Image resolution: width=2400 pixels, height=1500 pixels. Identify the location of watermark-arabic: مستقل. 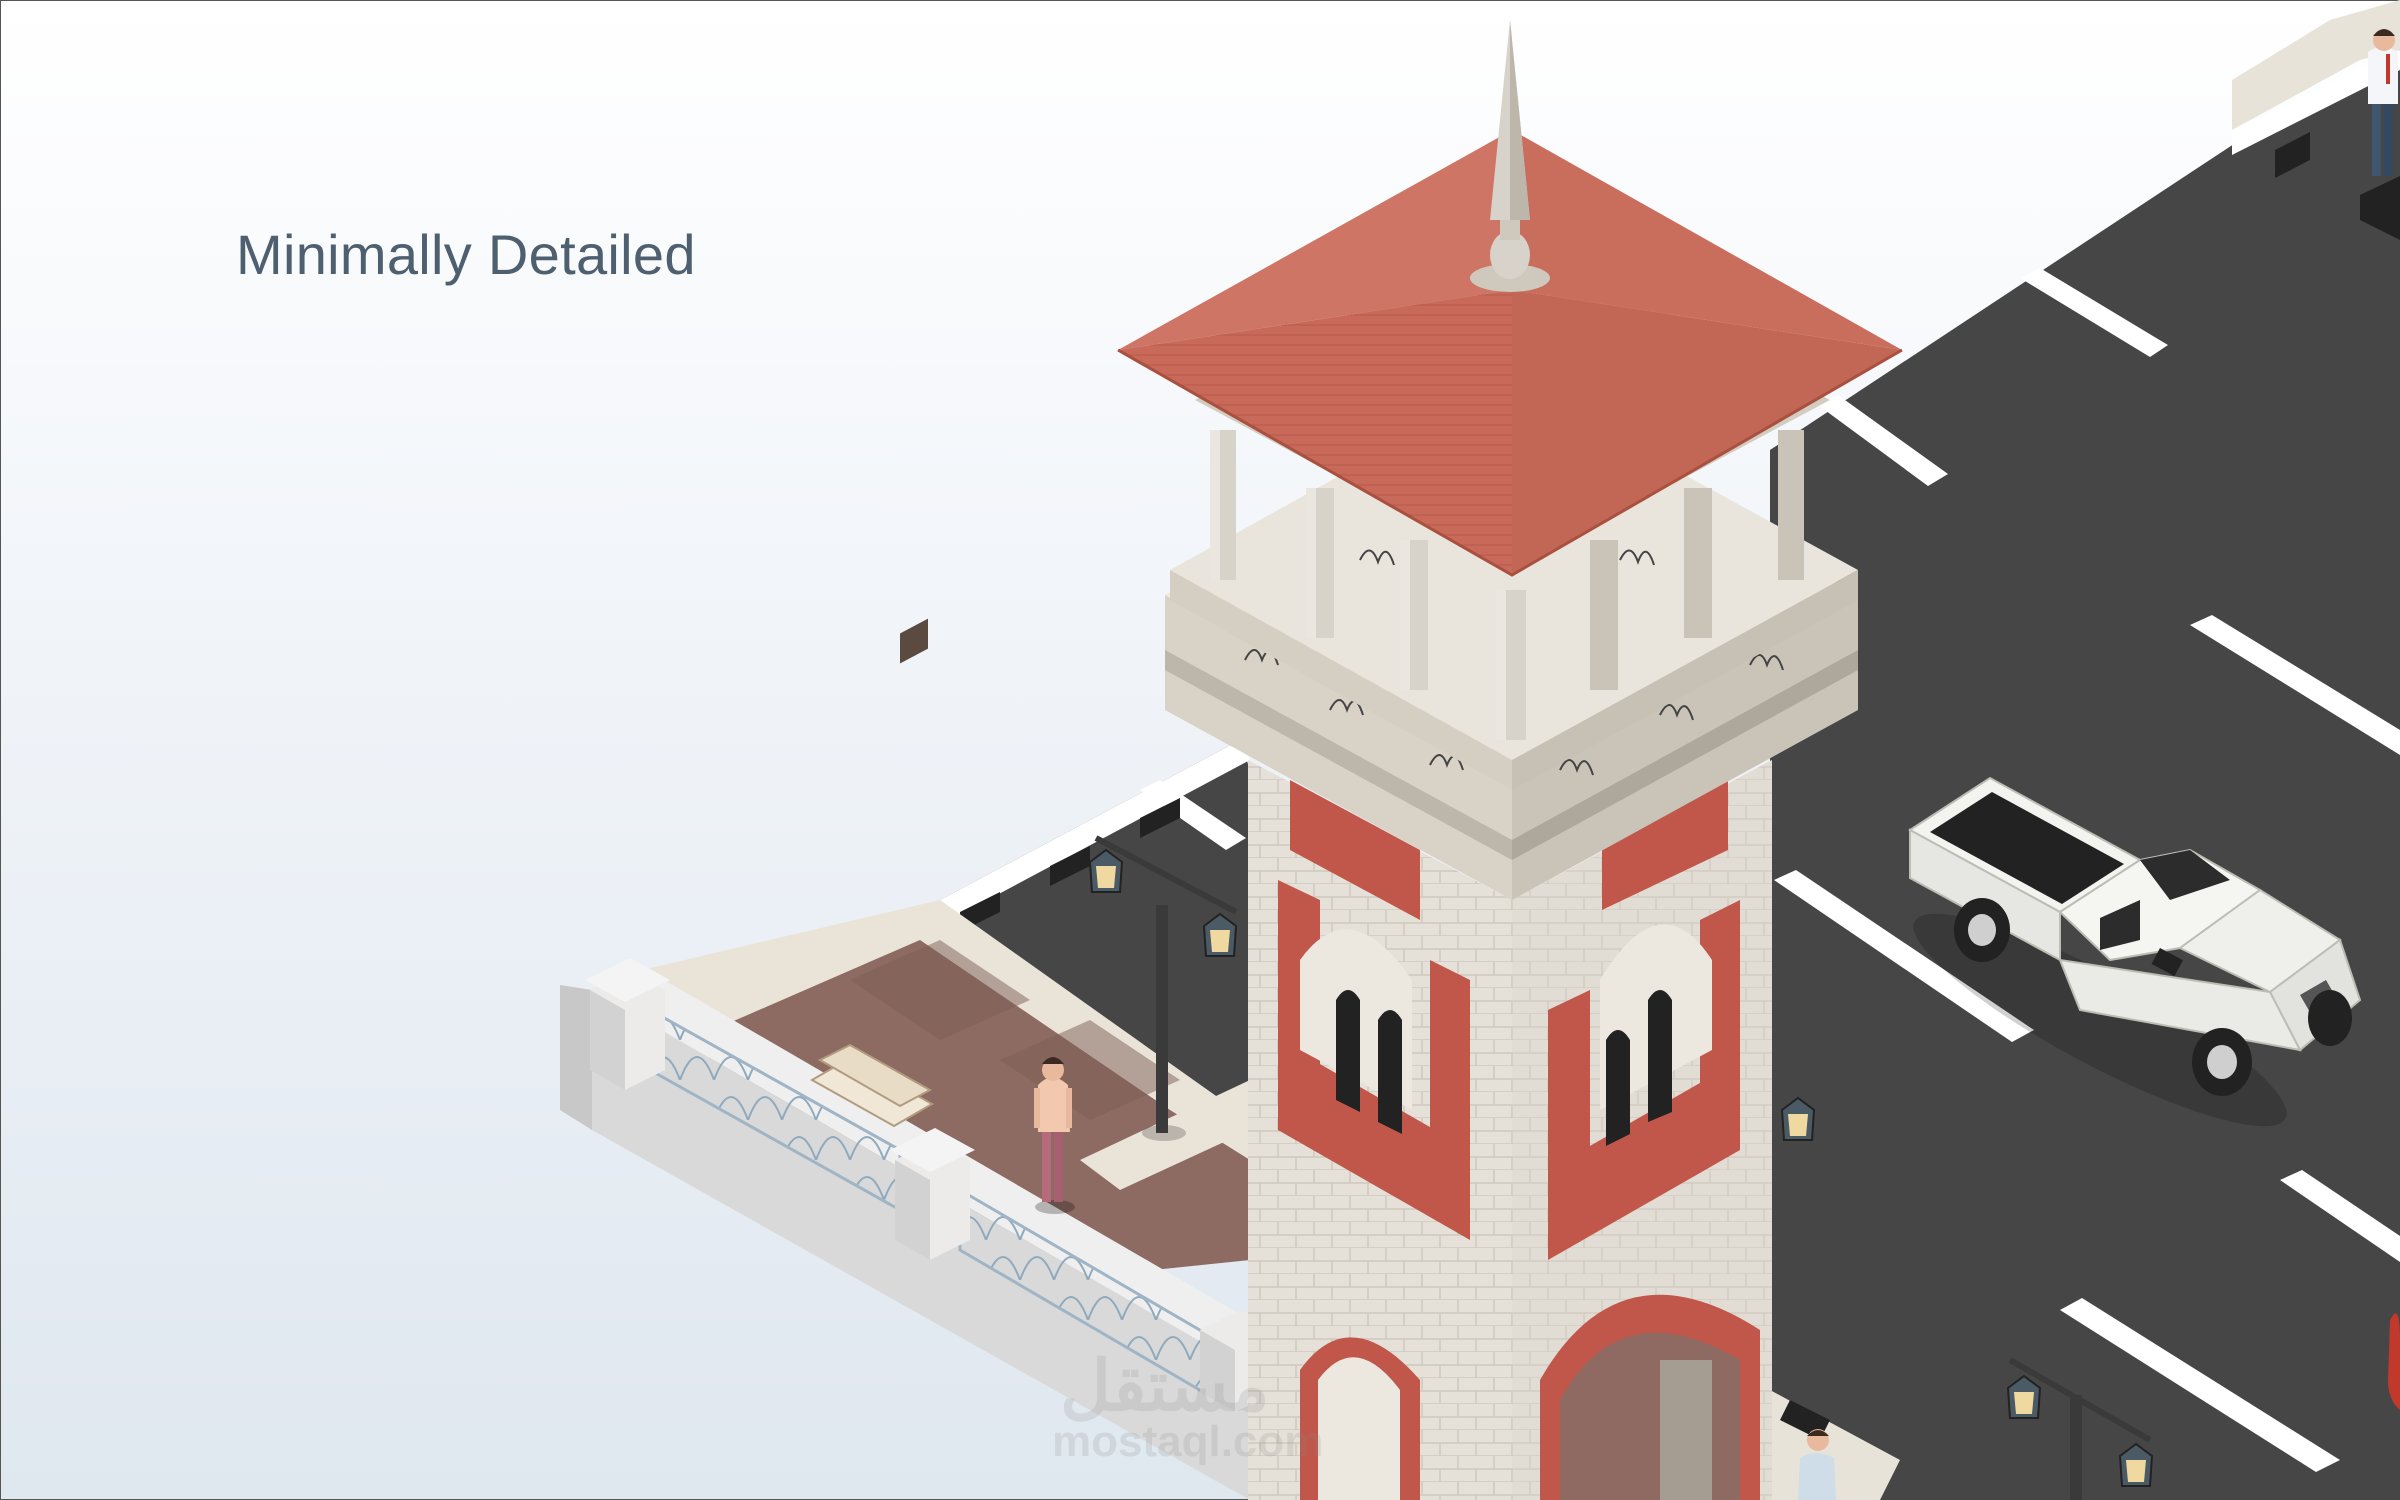
(1165, 1386).